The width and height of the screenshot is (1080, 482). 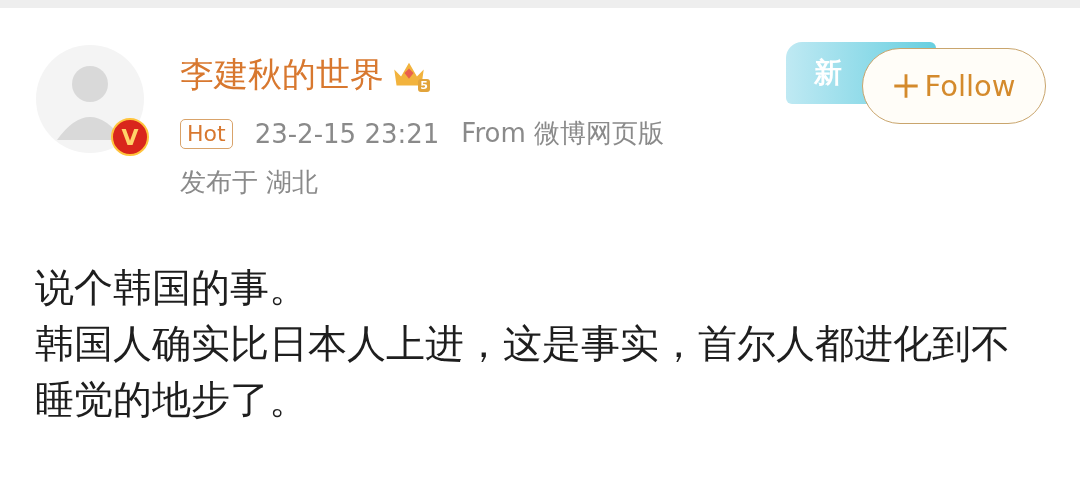 What do you see at coordinates (250, 182) in the screenshot?
I see `post-location: 发布于 湖北` at bounding box center [250, 182].